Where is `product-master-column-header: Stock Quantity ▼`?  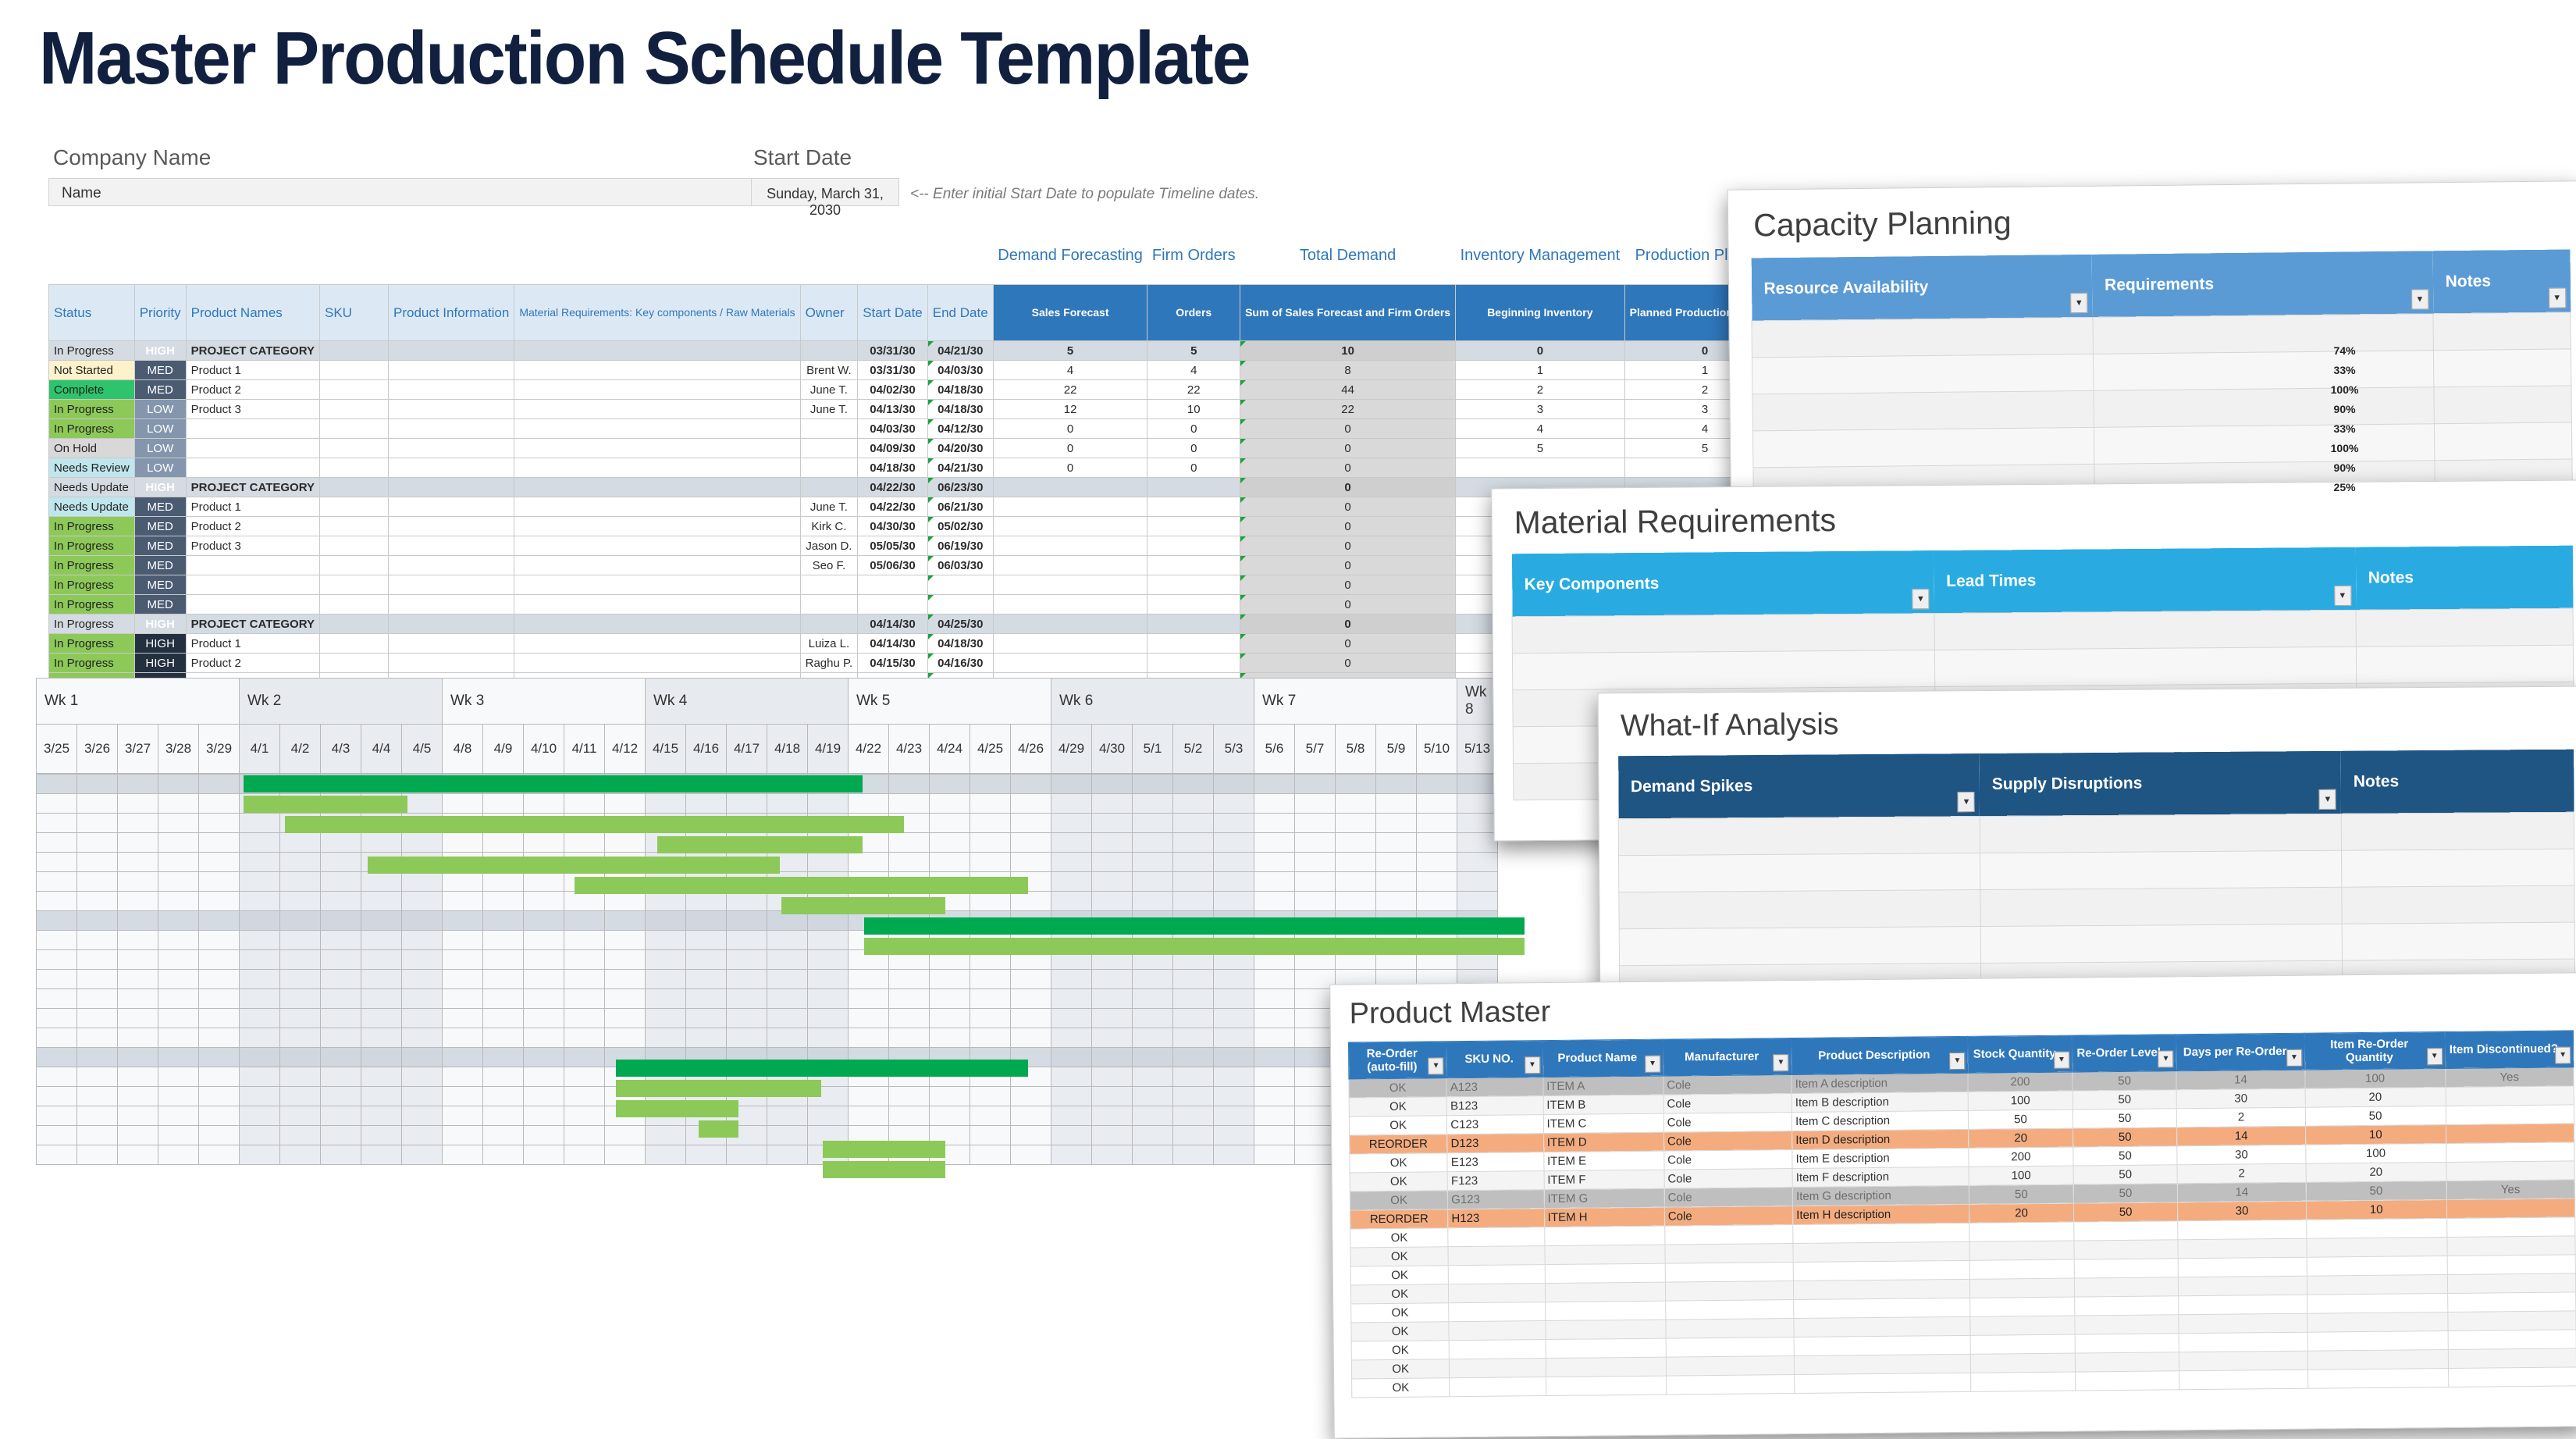 product-master-column-header: Stock Quantity ▼ is located at coordinates (2020, 1054).